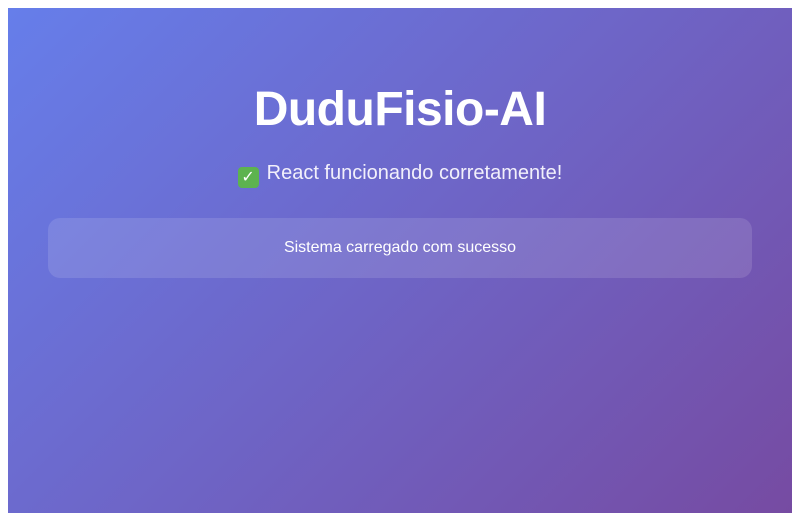 This screenshot has height=513, width=800. I want to click on check-mark-icon: ✓, so click(248, 177).